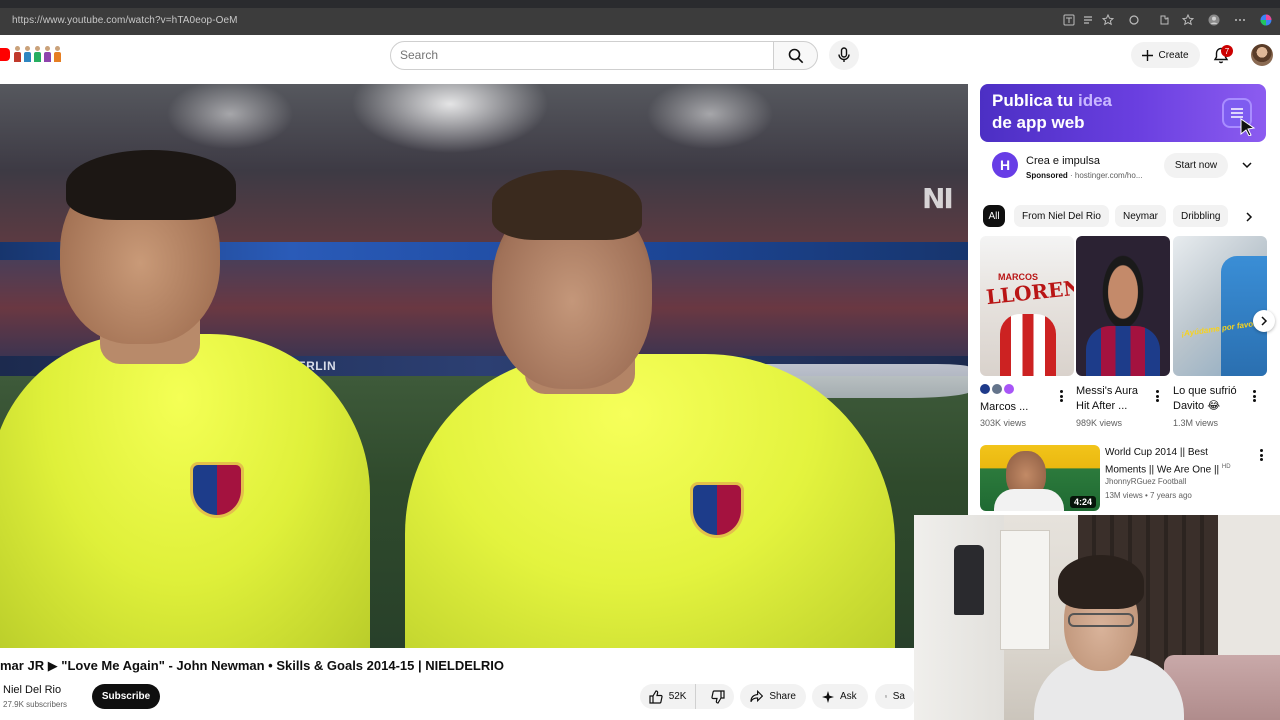  What do you see at coordinates (656, 696) in the screenshot?
I see `thumbs-up-icon` at bounding box center [656, 696].